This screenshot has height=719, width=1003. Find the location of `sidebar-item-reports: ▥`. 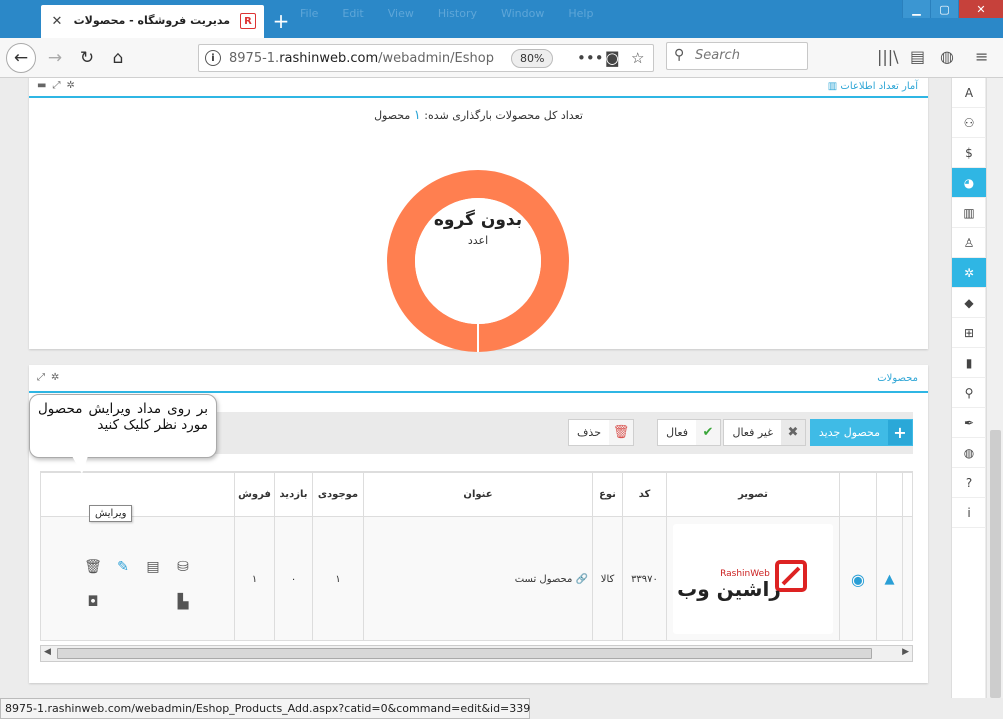

sidebar-item-reports: ▥ is located at coordinates (969, 213).